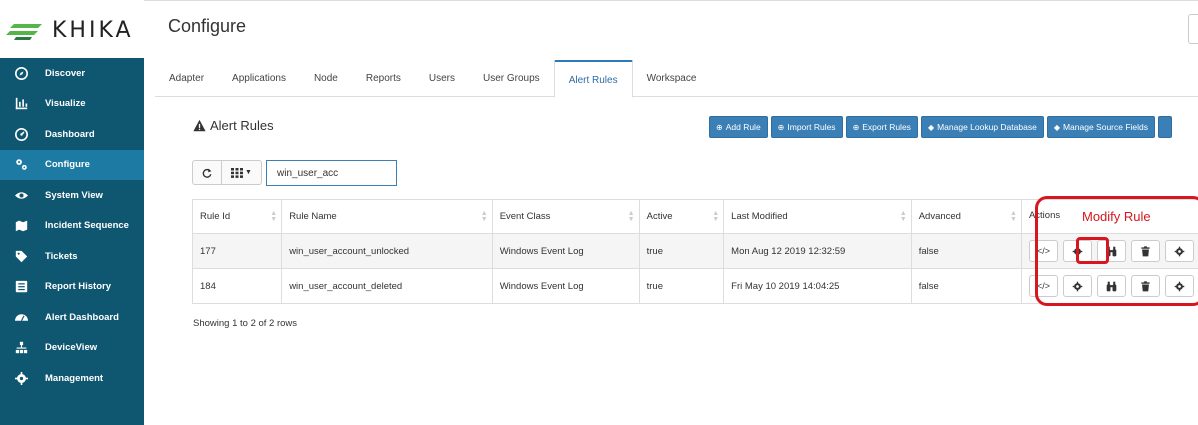 The height and width of the screenshot is (425, 1198). Describe the element at coordinates (82, 317) in the screenshot. I see `sidebar-item-label: Alert Dashboard` at that location.